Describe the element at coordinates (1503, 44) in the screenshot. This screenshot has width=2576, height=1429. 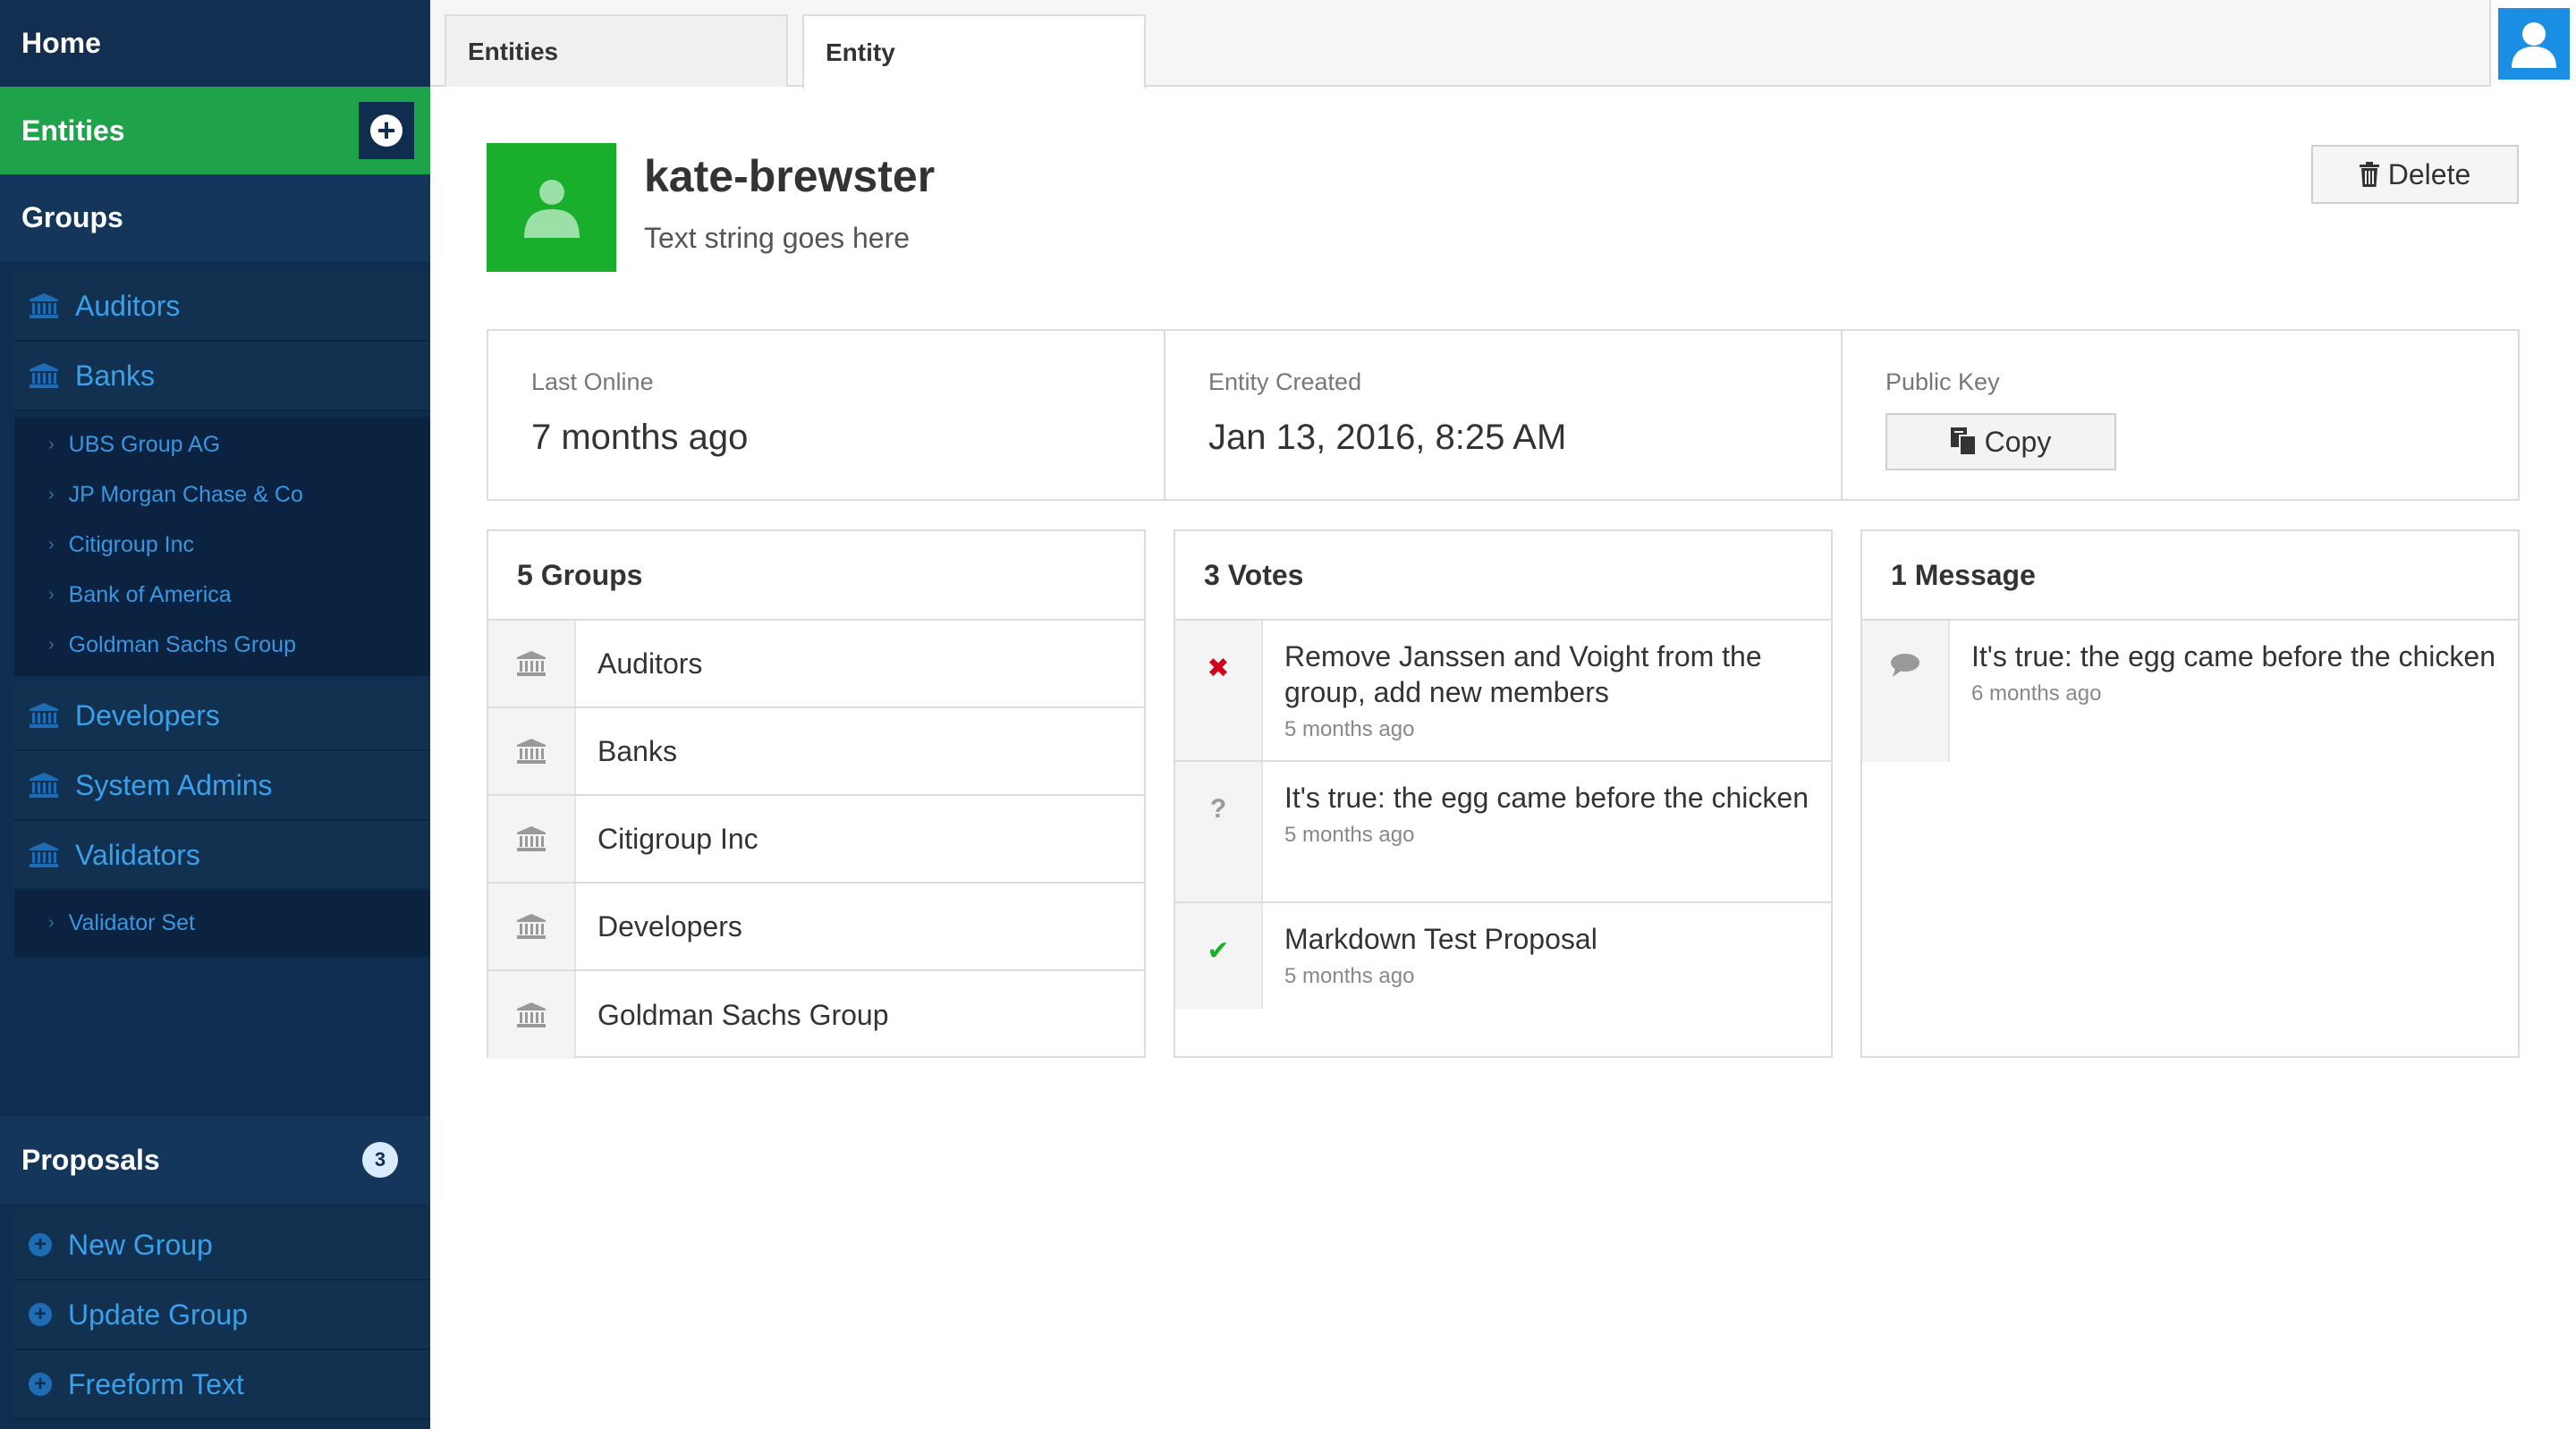
I see `tab-bar: Entities Entity` at that location.